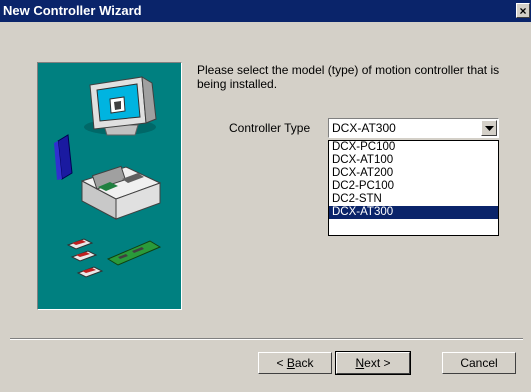 This screenshot has width=531, height=392. What do you see at coordinates (413, 212) in the screenshot?
I see `dropdown-option-selected: DCX-AT300` at bounding box center [413, 212].